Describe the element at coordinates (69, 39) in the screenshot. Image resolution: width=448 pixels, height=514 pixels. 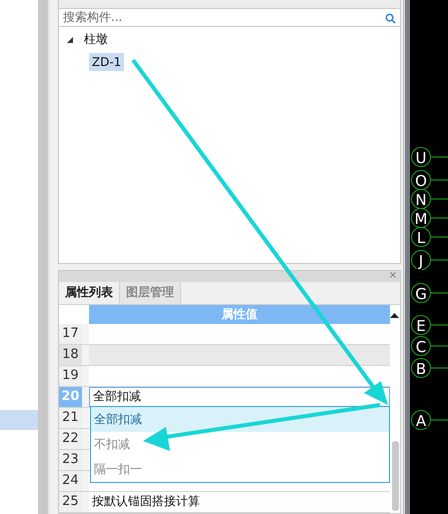
I see `expander-icon` at that location.